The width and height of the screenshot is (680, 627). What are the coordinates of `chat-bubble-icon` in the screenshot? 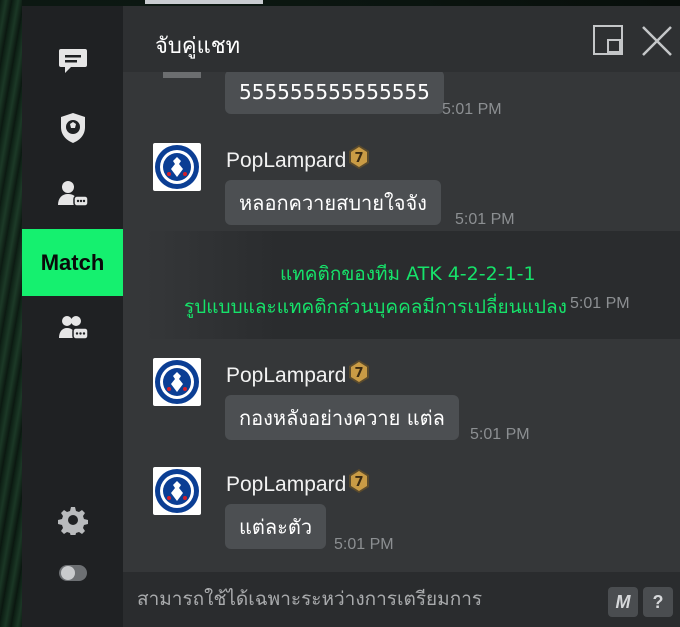 It's located at (72, 61).